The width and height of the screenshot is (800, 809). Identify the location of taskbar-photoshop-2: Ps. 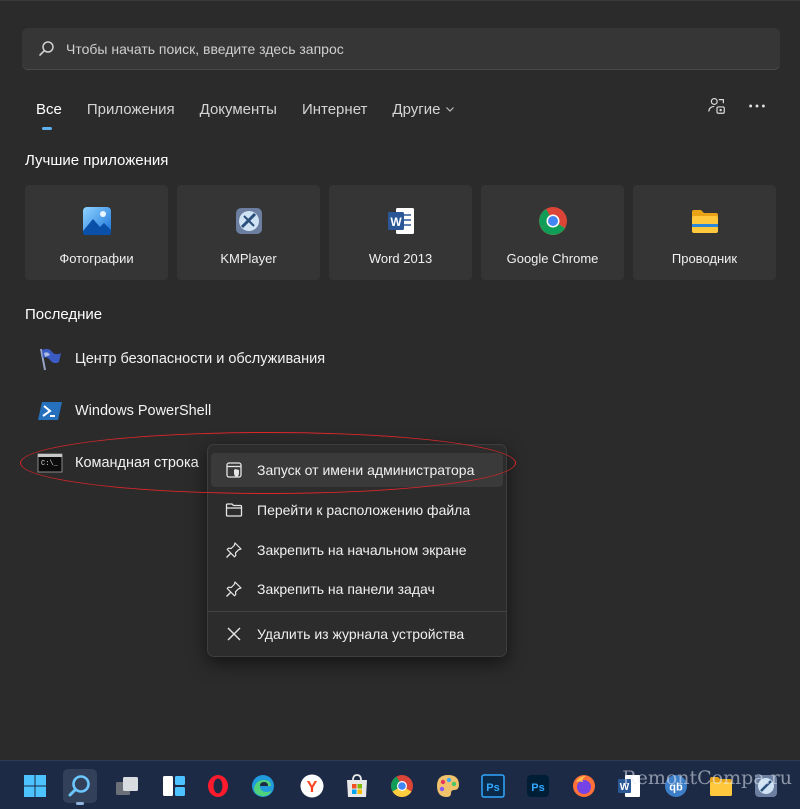
(538, 786).